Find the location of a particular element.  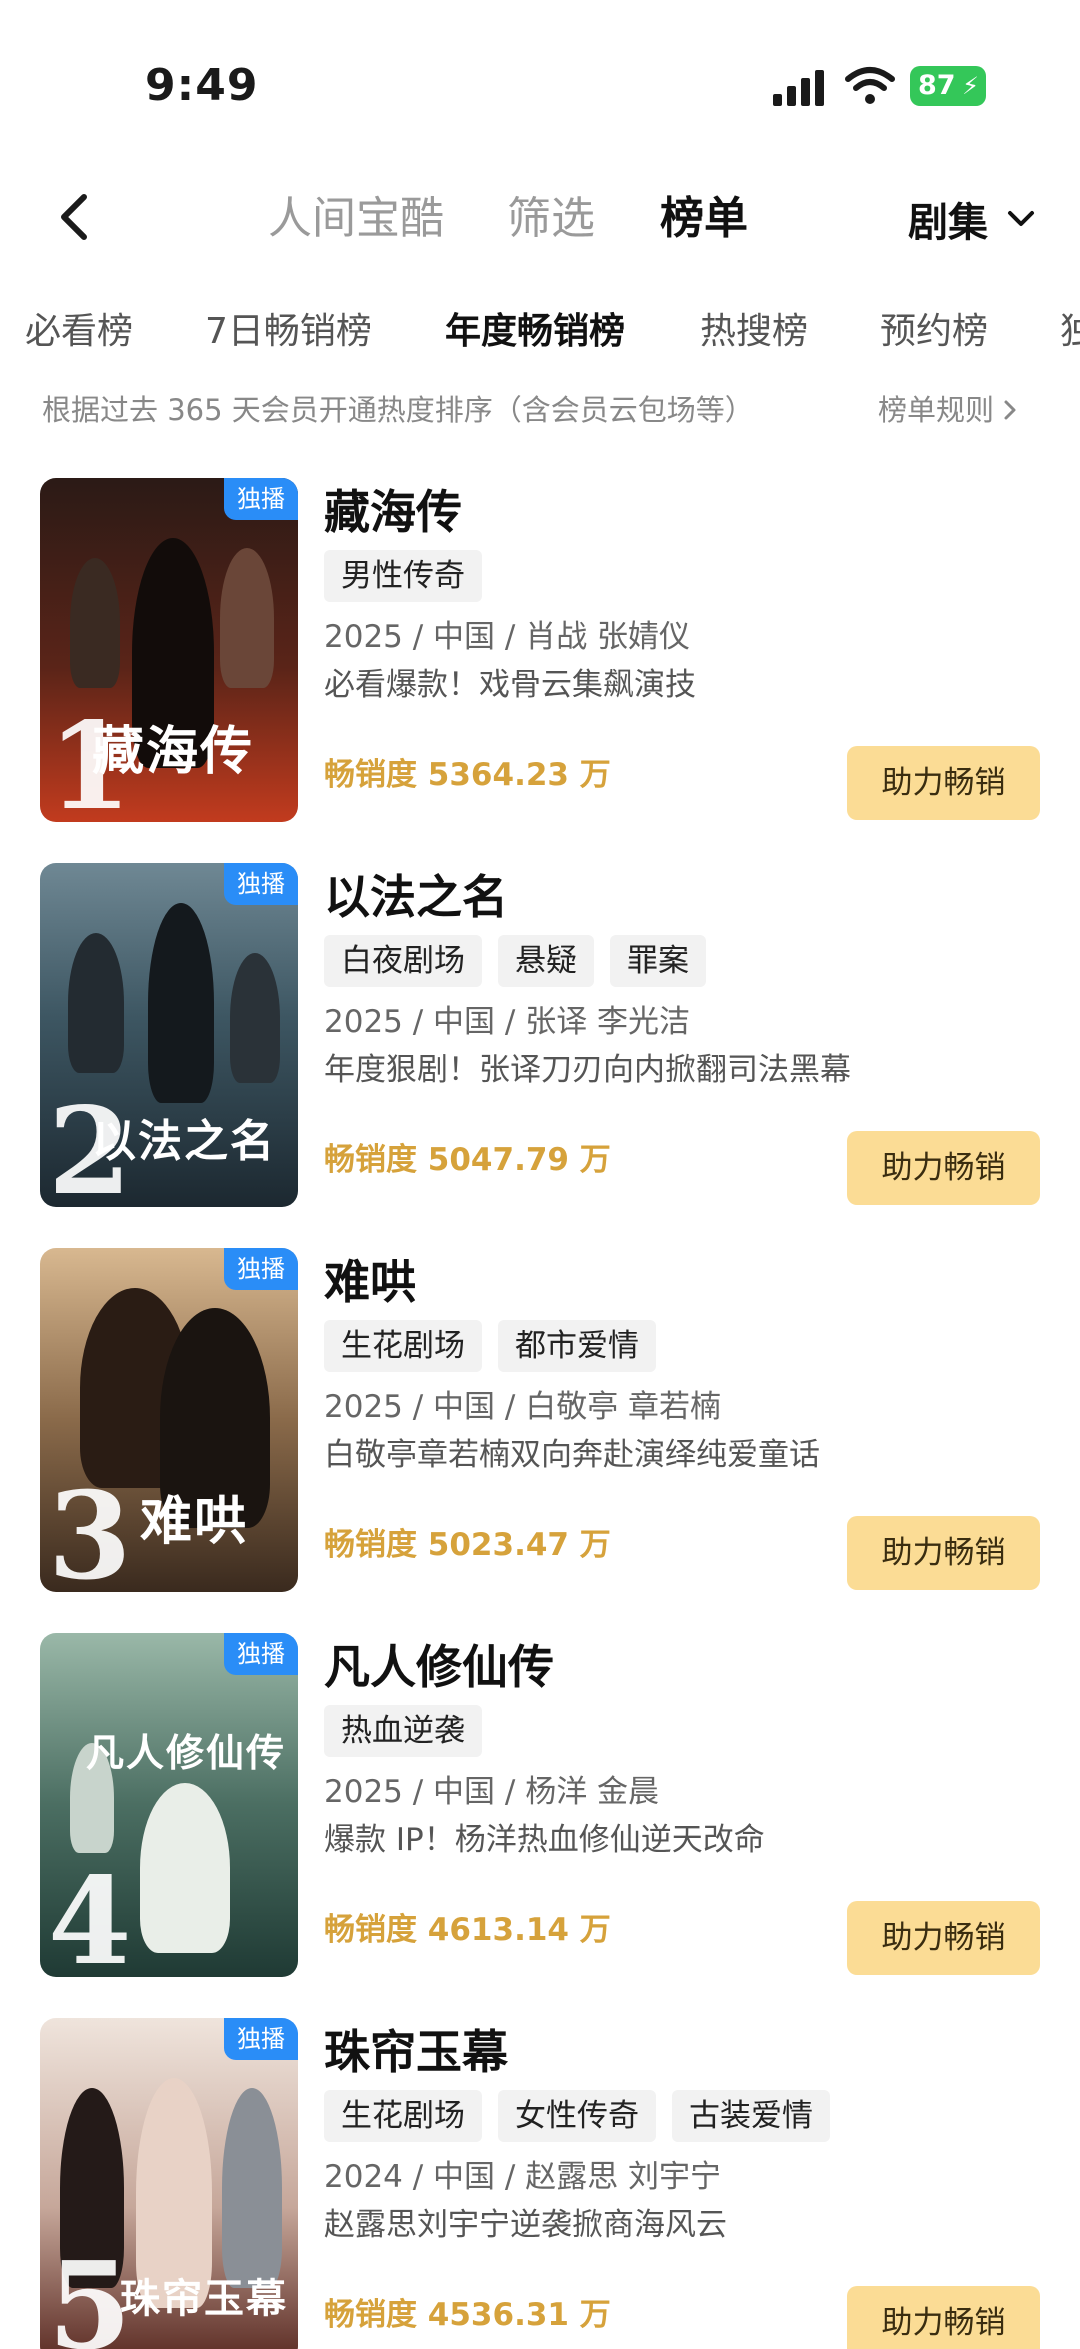

show-title: 珠帘玉幕 is located at coordinates (416, 2052).